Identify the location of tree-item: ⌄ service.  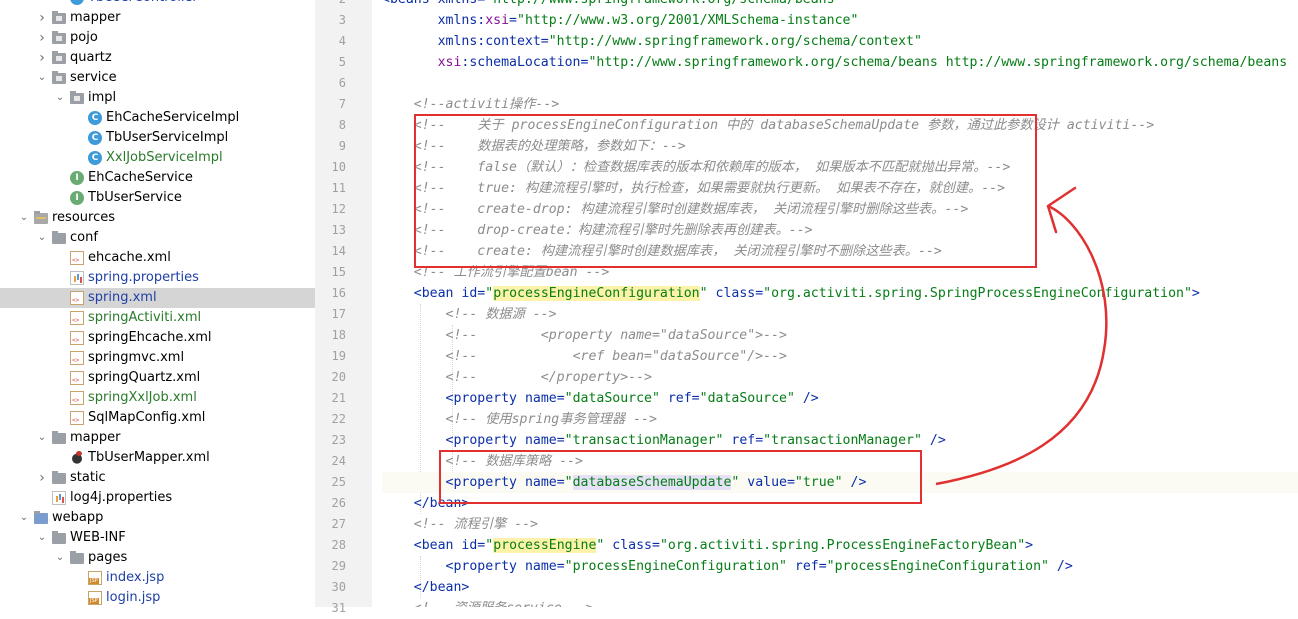
(157, 78).